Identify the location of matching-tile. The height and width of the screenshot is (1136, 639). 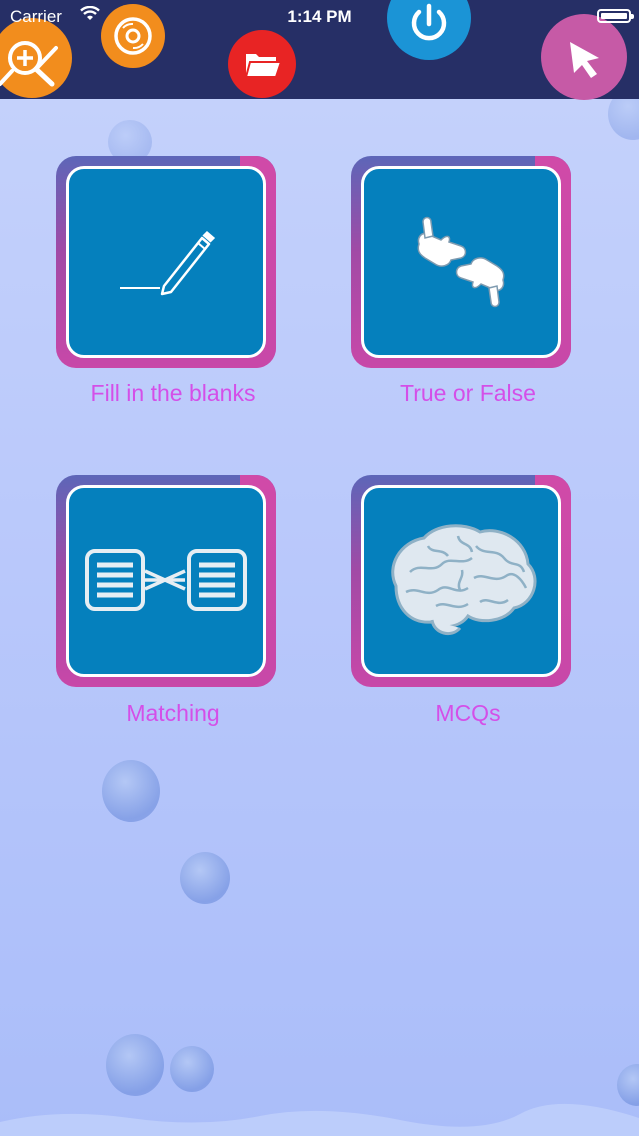
(166, 581).